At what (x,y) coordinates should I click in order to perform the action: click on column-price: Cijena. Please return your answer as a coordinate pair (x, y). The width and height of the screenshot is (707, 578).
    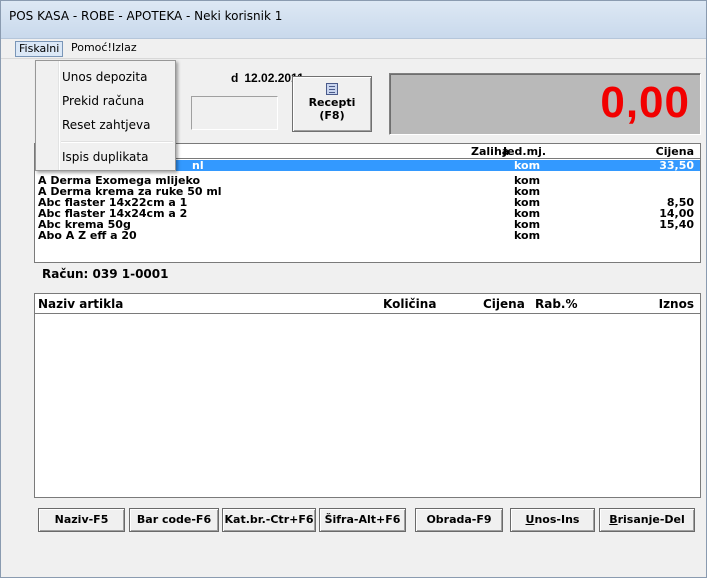
    Looking at the image, I should click on (674, 151).